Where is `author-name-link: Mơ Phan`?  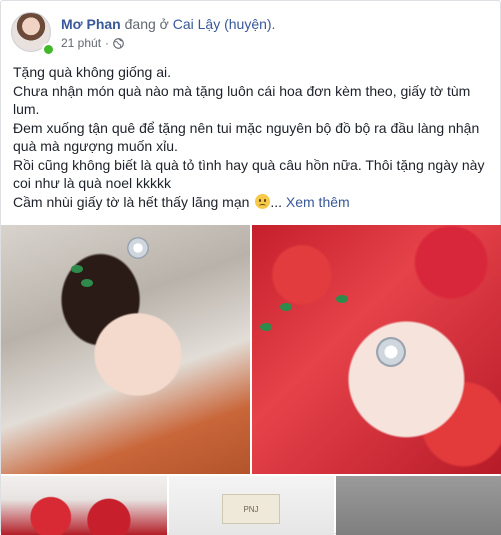
author-name-link: Mơ Phan is located at coordinates (91, 24).